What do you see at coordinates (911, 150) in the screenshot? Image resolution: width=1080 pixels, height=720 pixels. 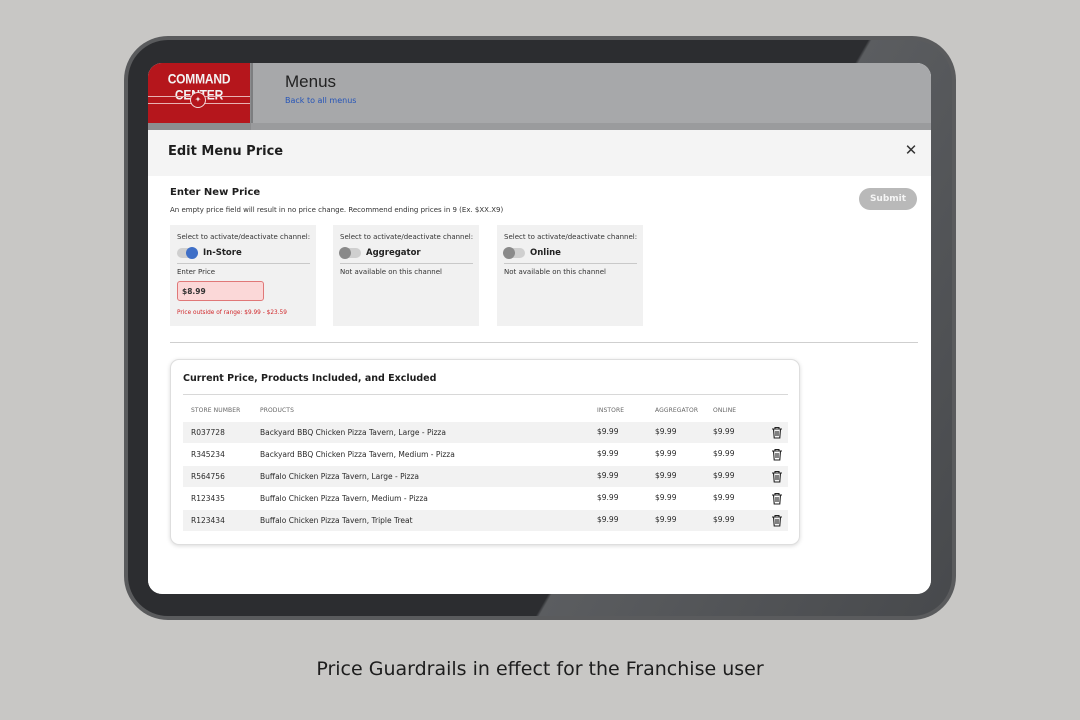 I see `close-icon: ✕` at bounding box center [911, 150].